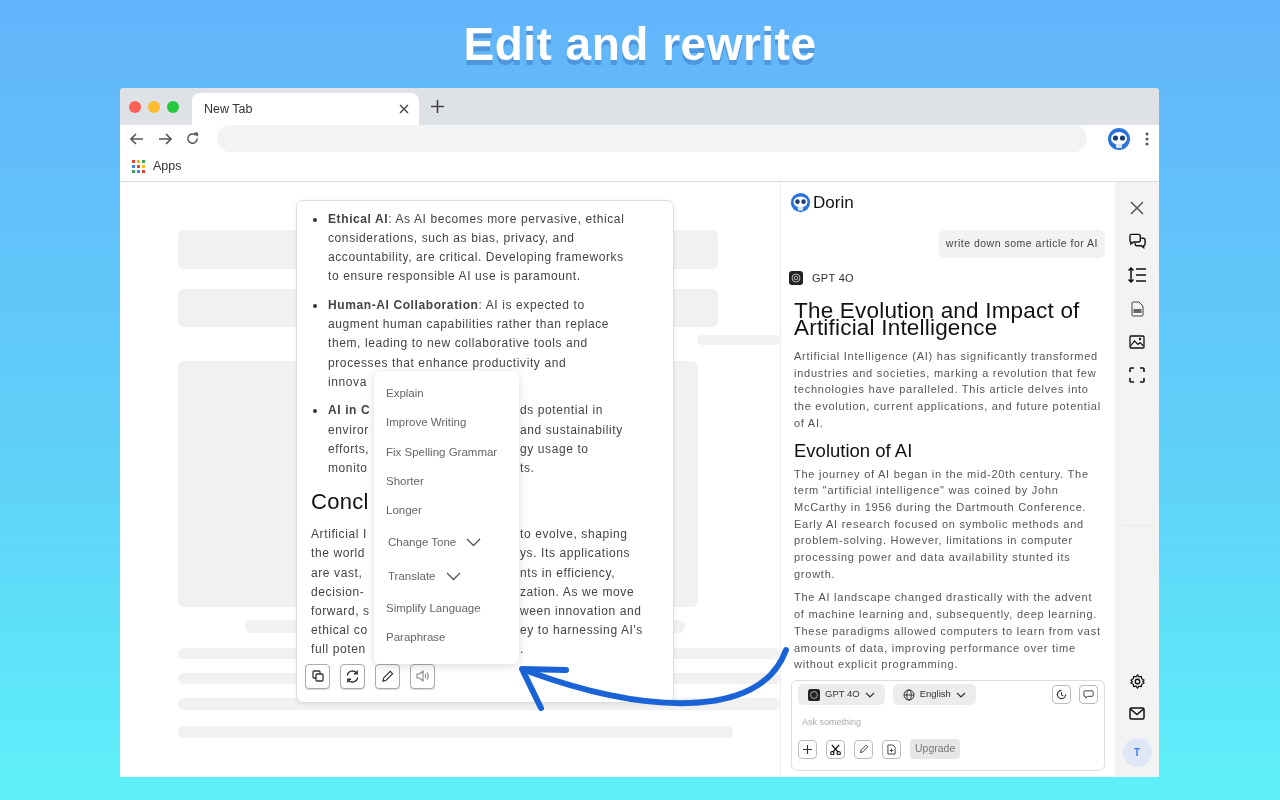  What do you see at coordinates (947, 390) in the screenshot?
I see `article-paragraph: Artificial Intelligence (AI) has significantly transformed industries and societies, marking a revolution that few technologies have paralleled. This article delves into the evolution, current applications, and future potential of AI.` at bounding box center [947, 390].